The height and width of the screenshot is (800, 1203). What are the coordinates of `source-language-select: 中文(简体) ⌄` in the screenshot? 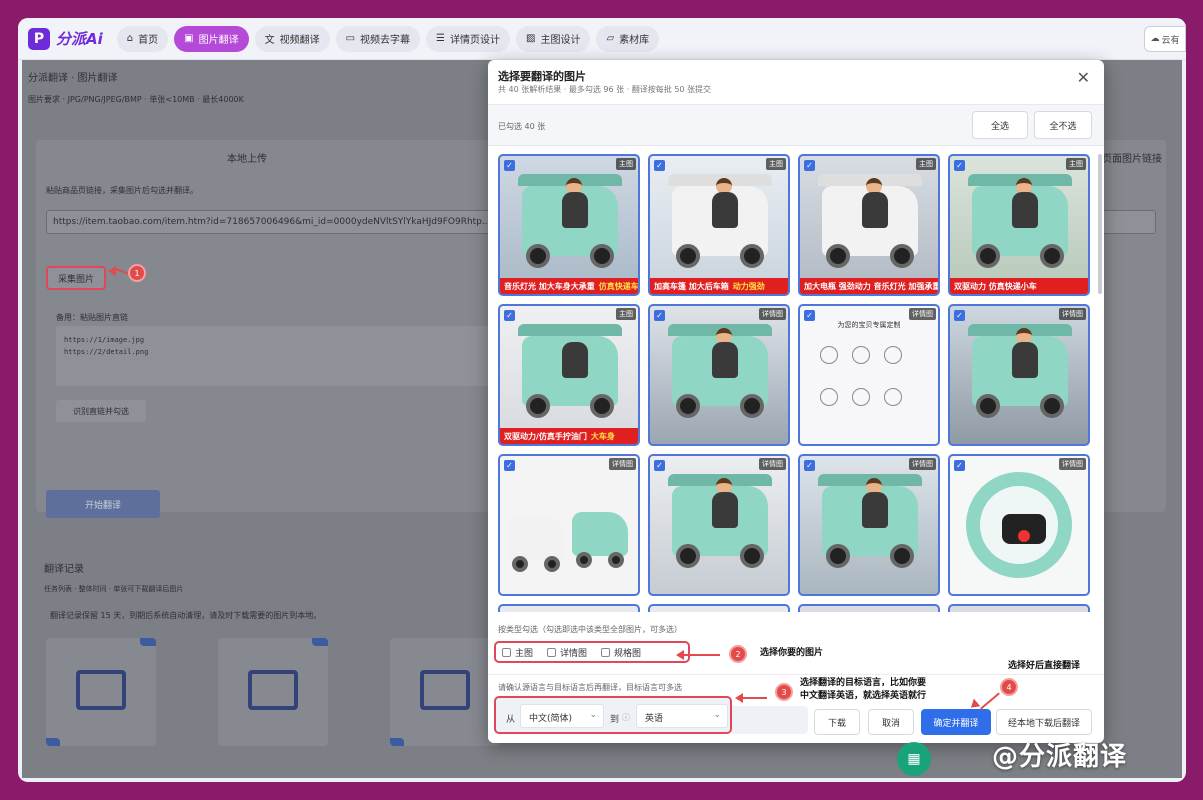 It's located at (562, 716).